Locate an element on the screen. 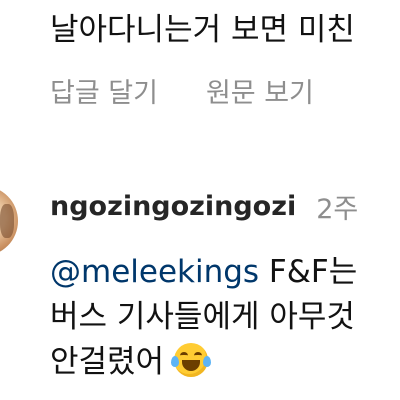 This screenshot has width=400, height=400. reply-button: 답글 달기 is located at coordinates (104, 90).